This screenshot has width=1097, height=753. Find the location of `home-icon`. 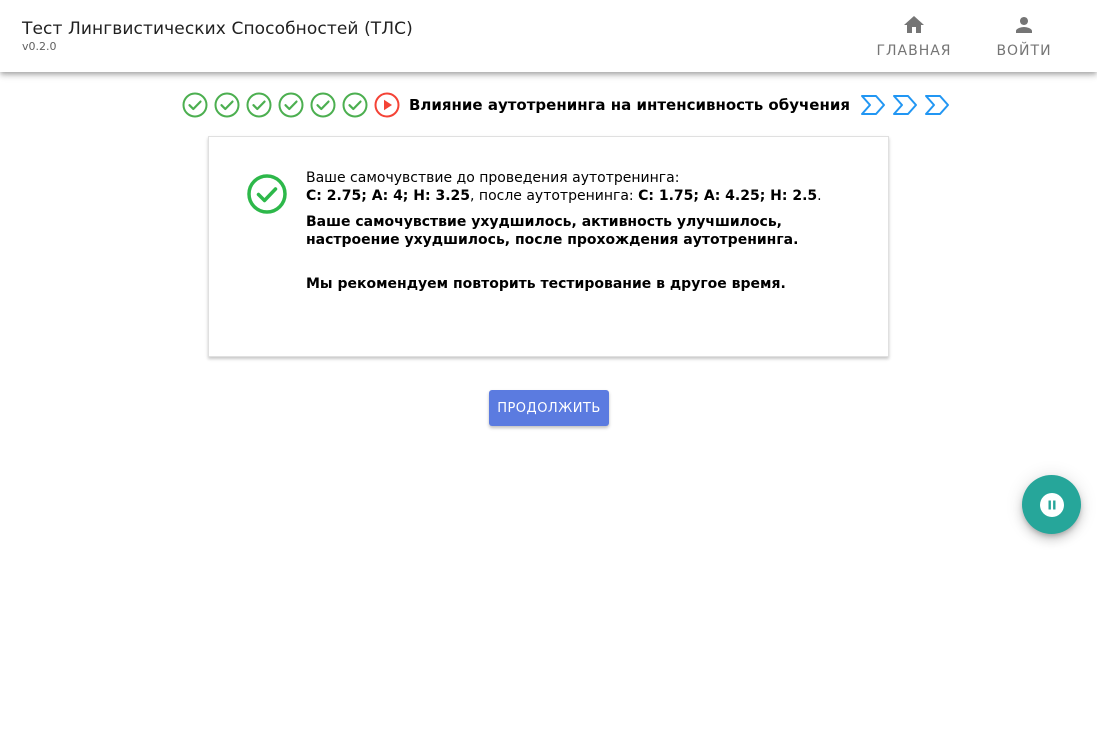

home-icon is located at coordinates (914, 24).